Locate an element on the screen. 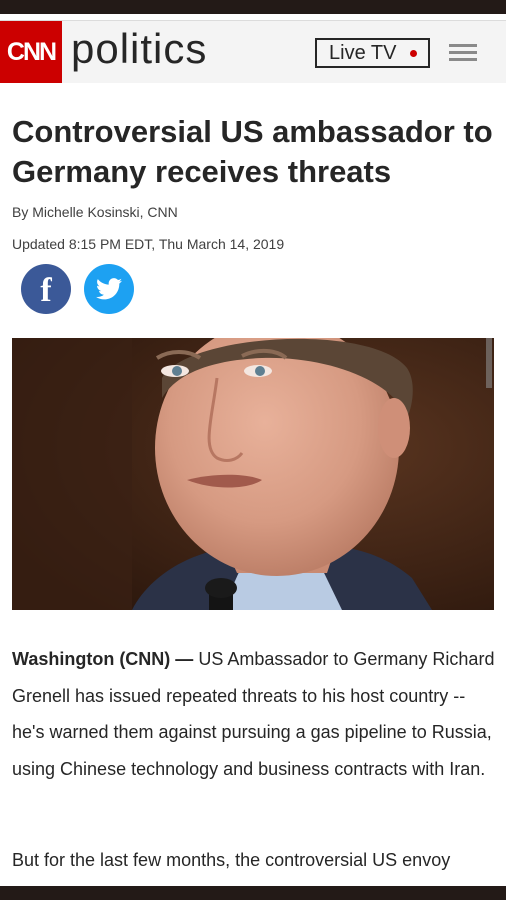 The width and height of the screenshot is (506, 900). site-header: CNN politics Live TV is located at coordinates (253, 51).